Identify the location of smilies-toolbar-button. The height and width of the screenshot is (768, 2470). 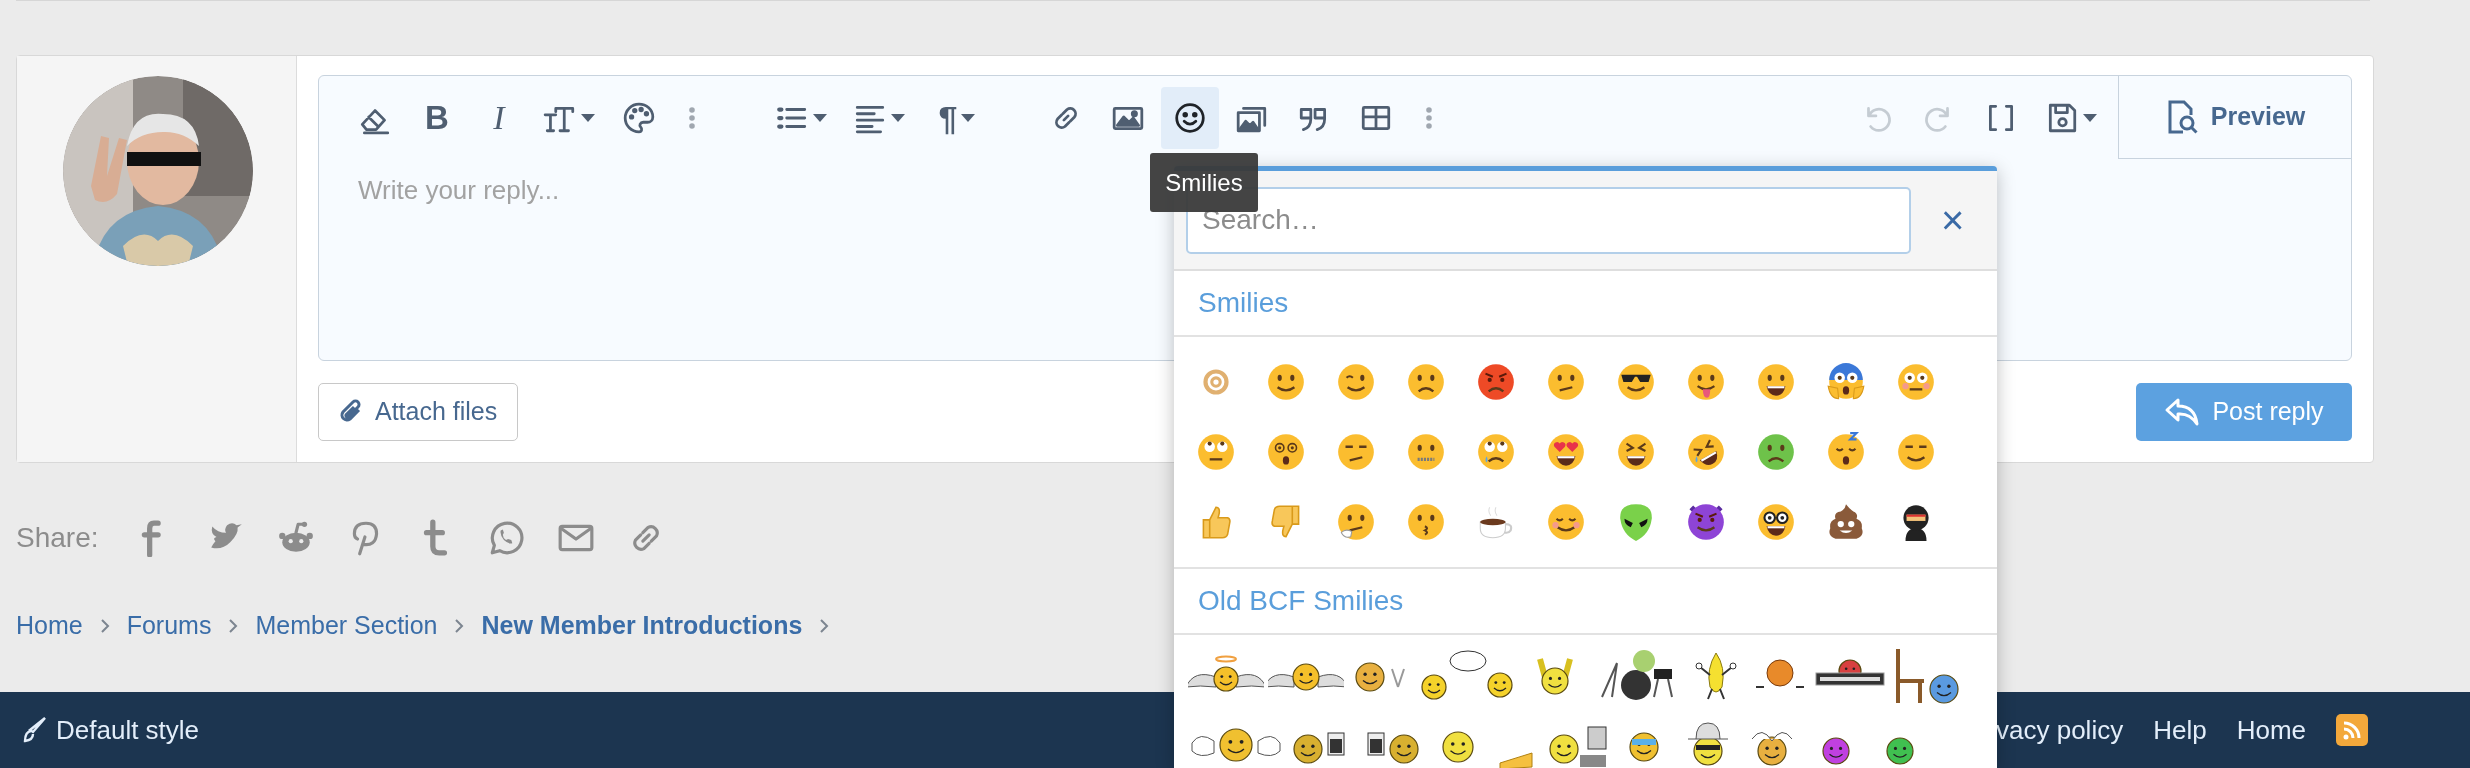
(1190, 117).